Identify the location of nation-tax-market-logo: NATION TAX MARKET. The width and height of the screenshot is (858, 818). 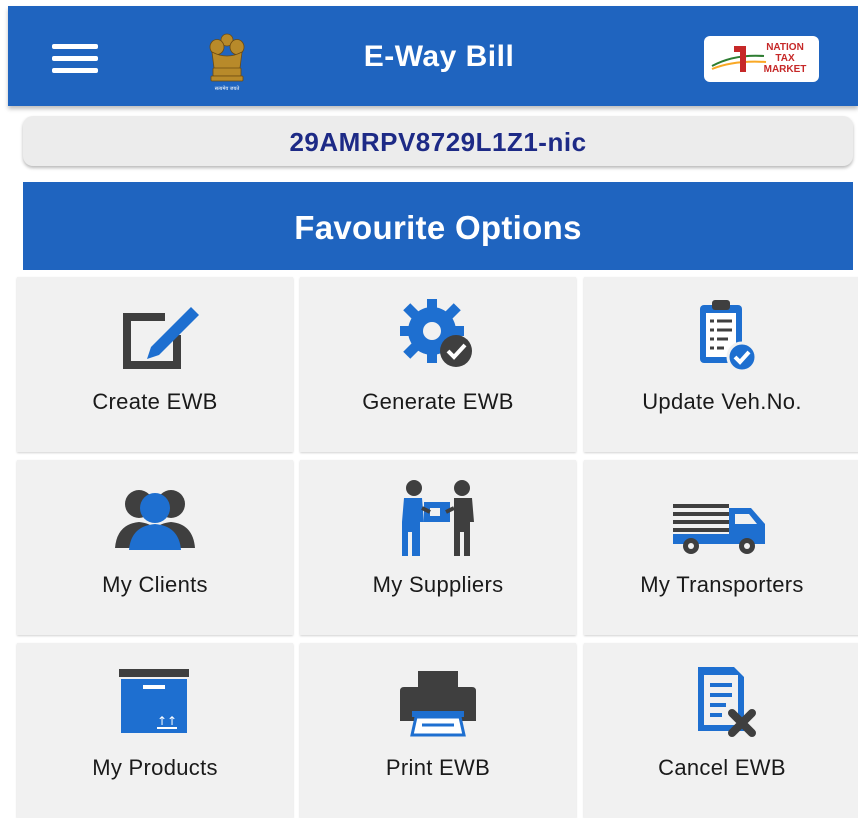
(761, 59).